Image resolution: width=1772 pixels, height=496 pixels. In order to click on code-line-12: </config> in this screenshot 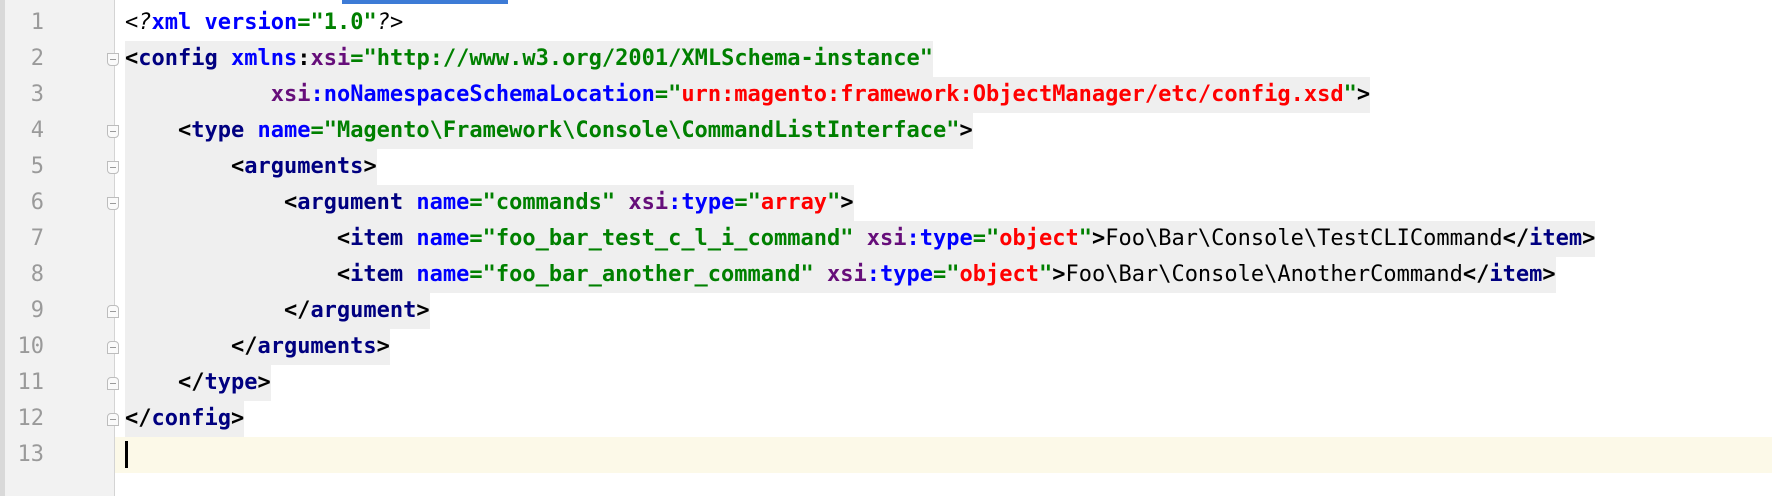, I will do `click(185, 419)`.